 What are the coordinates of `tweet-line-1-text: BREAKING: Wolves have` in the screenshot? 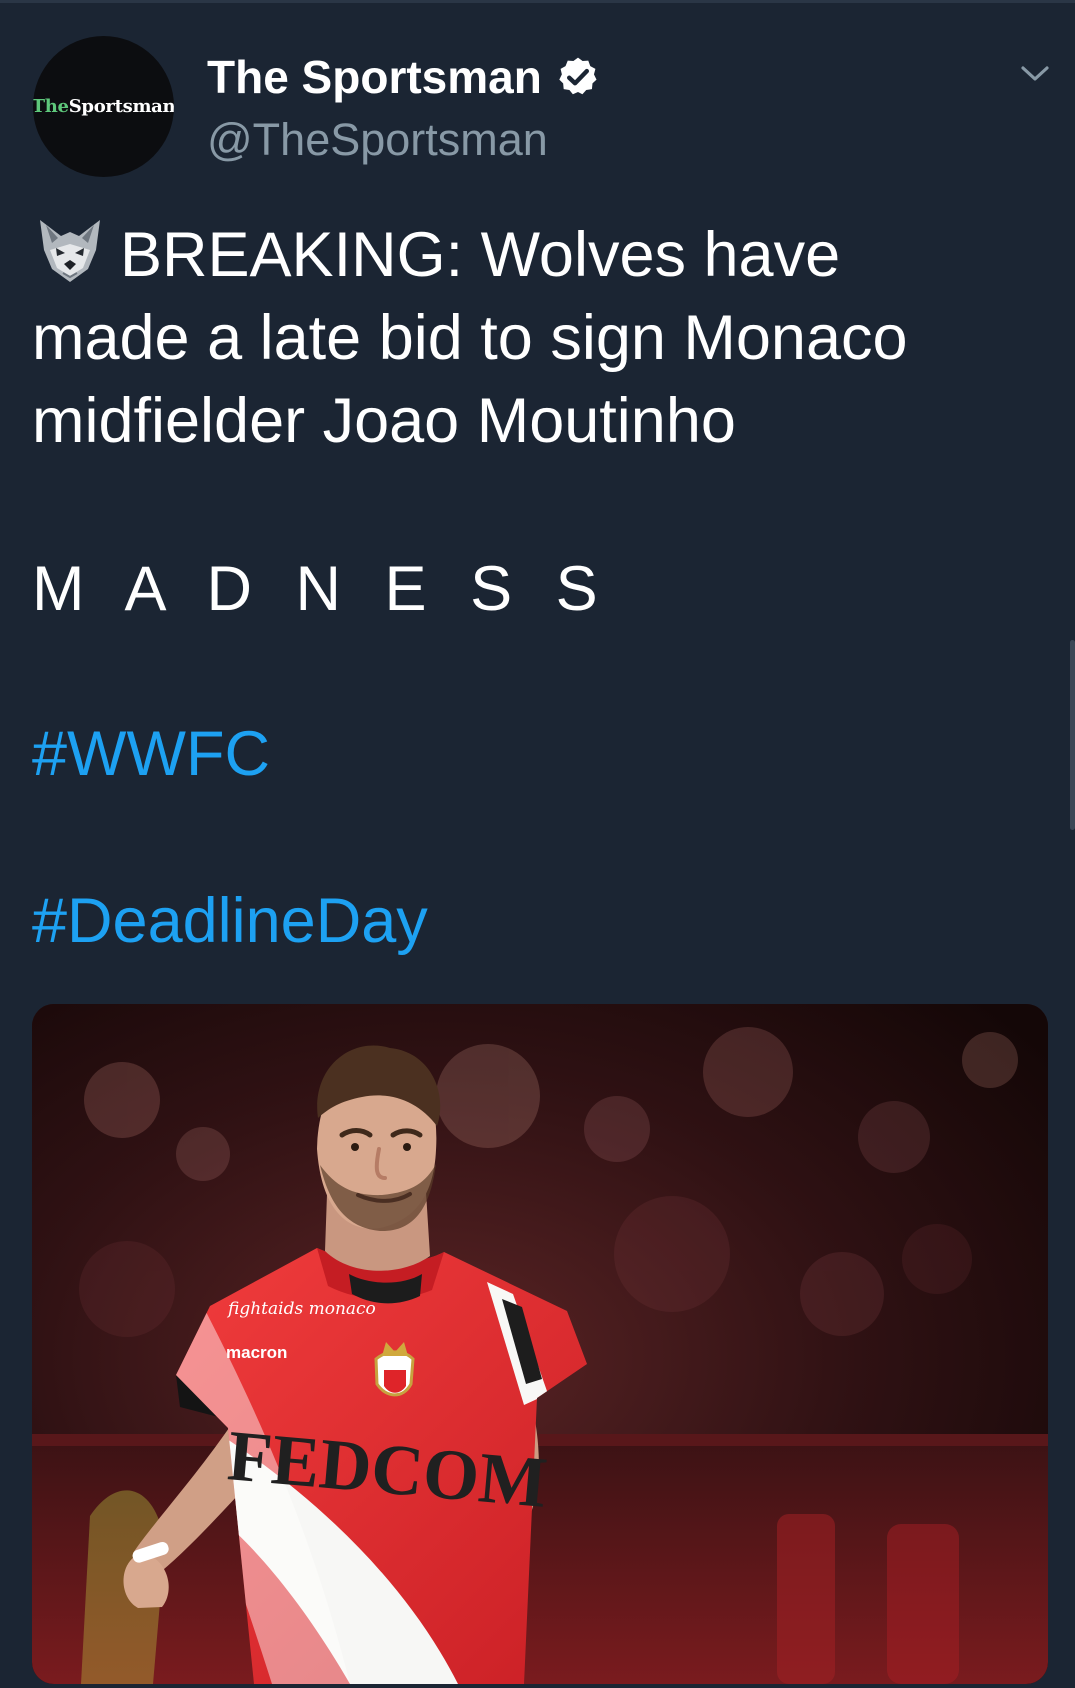 It's located at (480, 255).